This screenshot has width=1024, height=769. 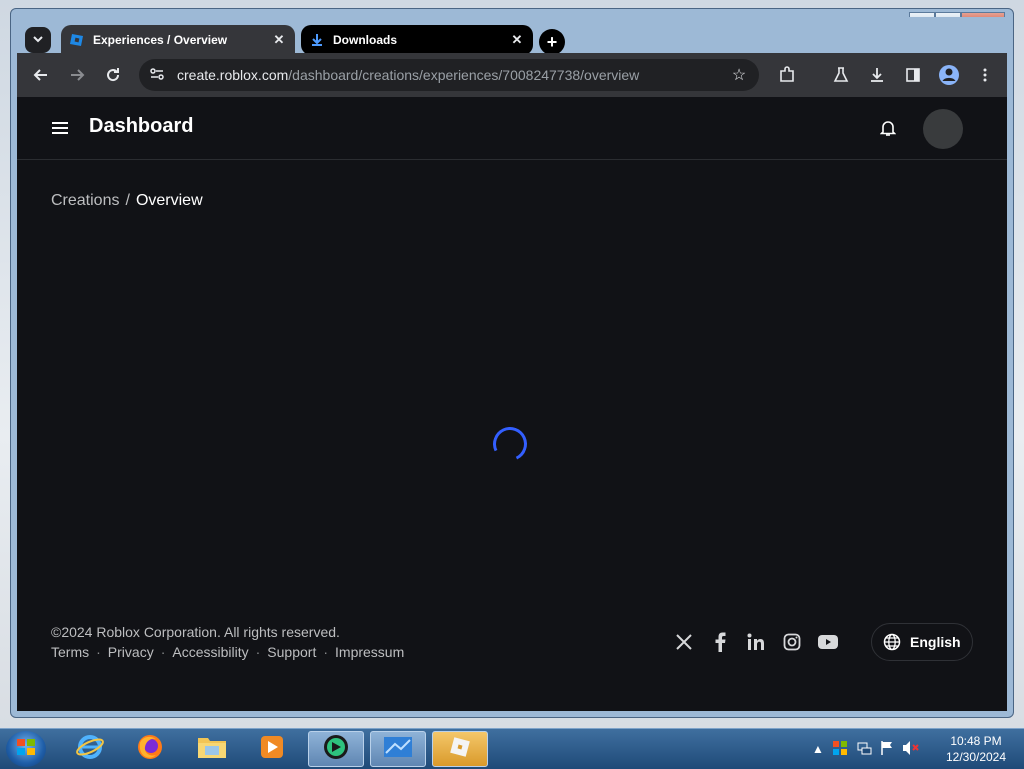 I want to click on instagram-icon, so click(x=792, y=642).